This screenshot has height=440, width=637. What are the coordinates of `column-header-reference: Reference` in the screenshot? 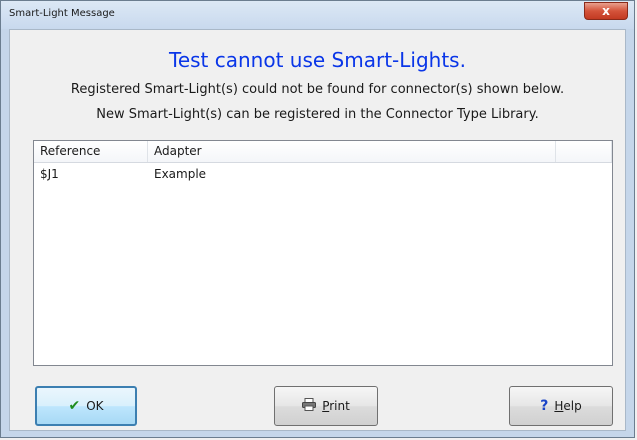 It's located at (91, 151).